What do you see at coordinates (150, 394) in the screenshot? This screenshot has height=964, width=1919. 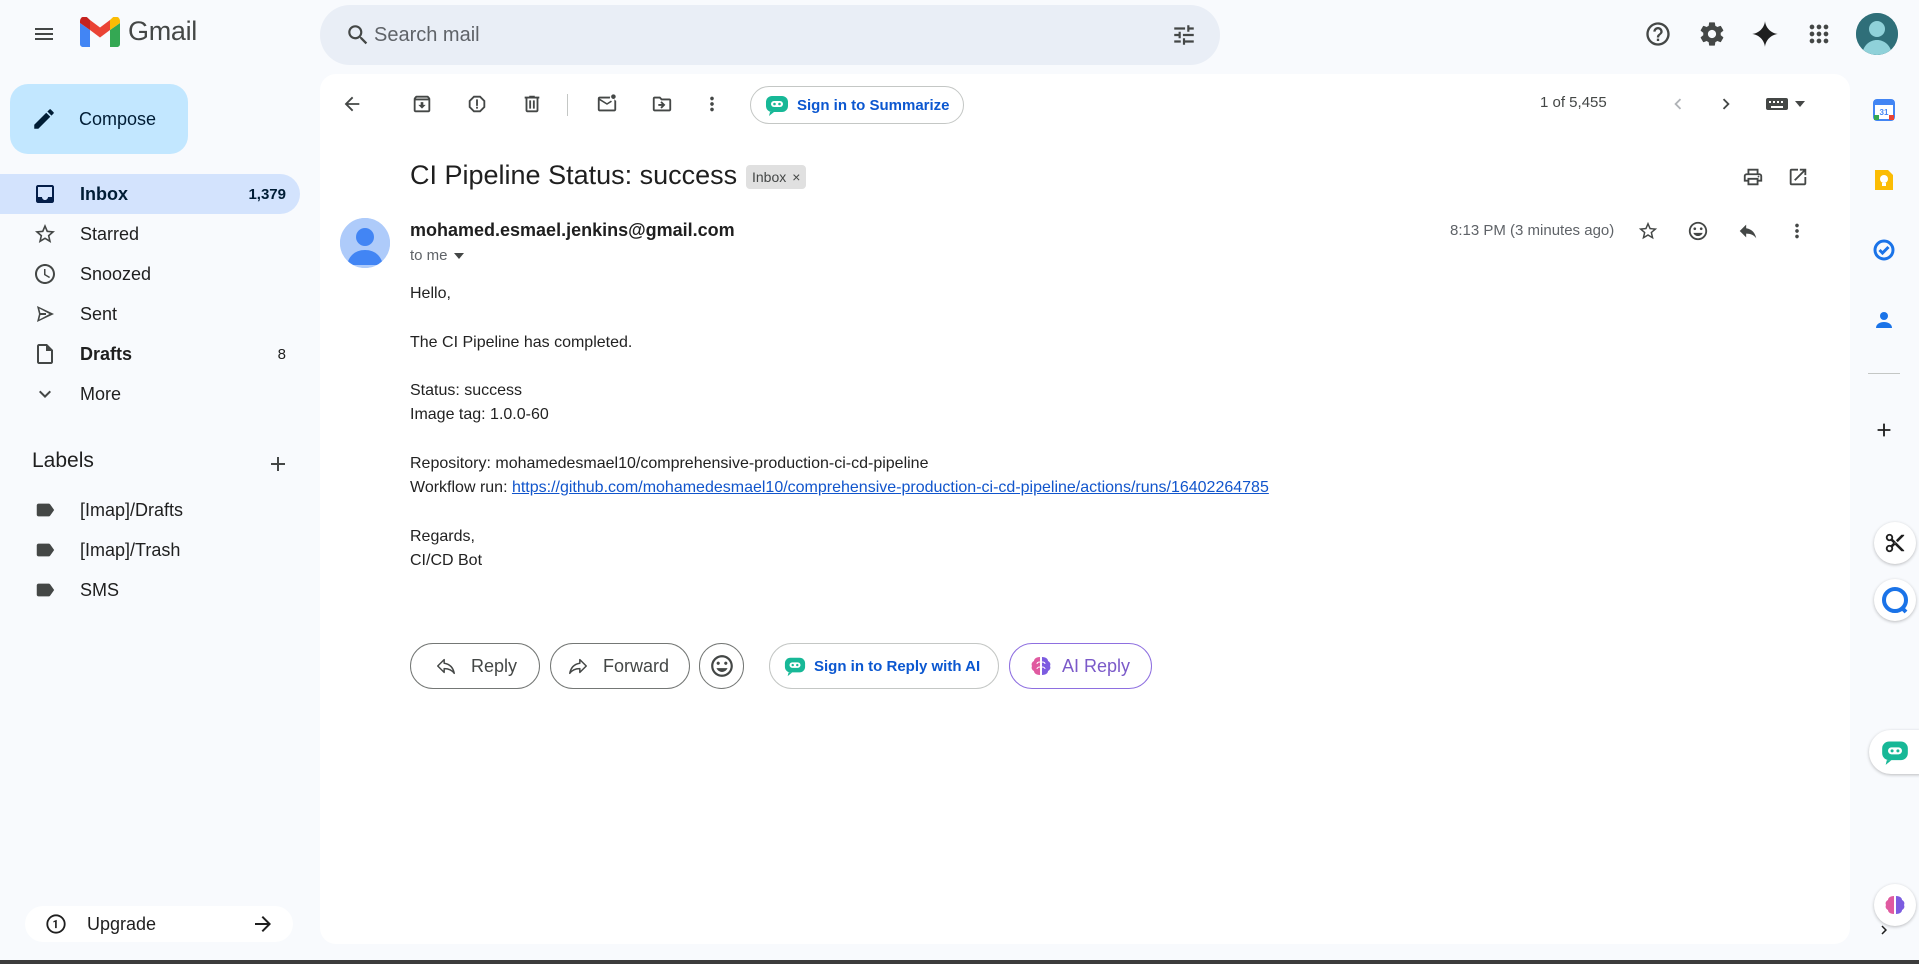 I see `sidebar-item-more: More` at bounding box center [150, 394].